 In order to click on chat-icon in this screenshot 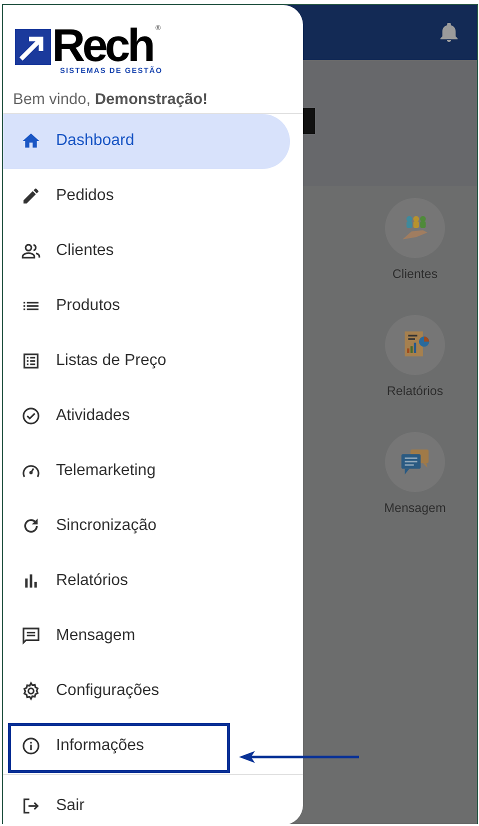, I will do `click(31, 636)`.